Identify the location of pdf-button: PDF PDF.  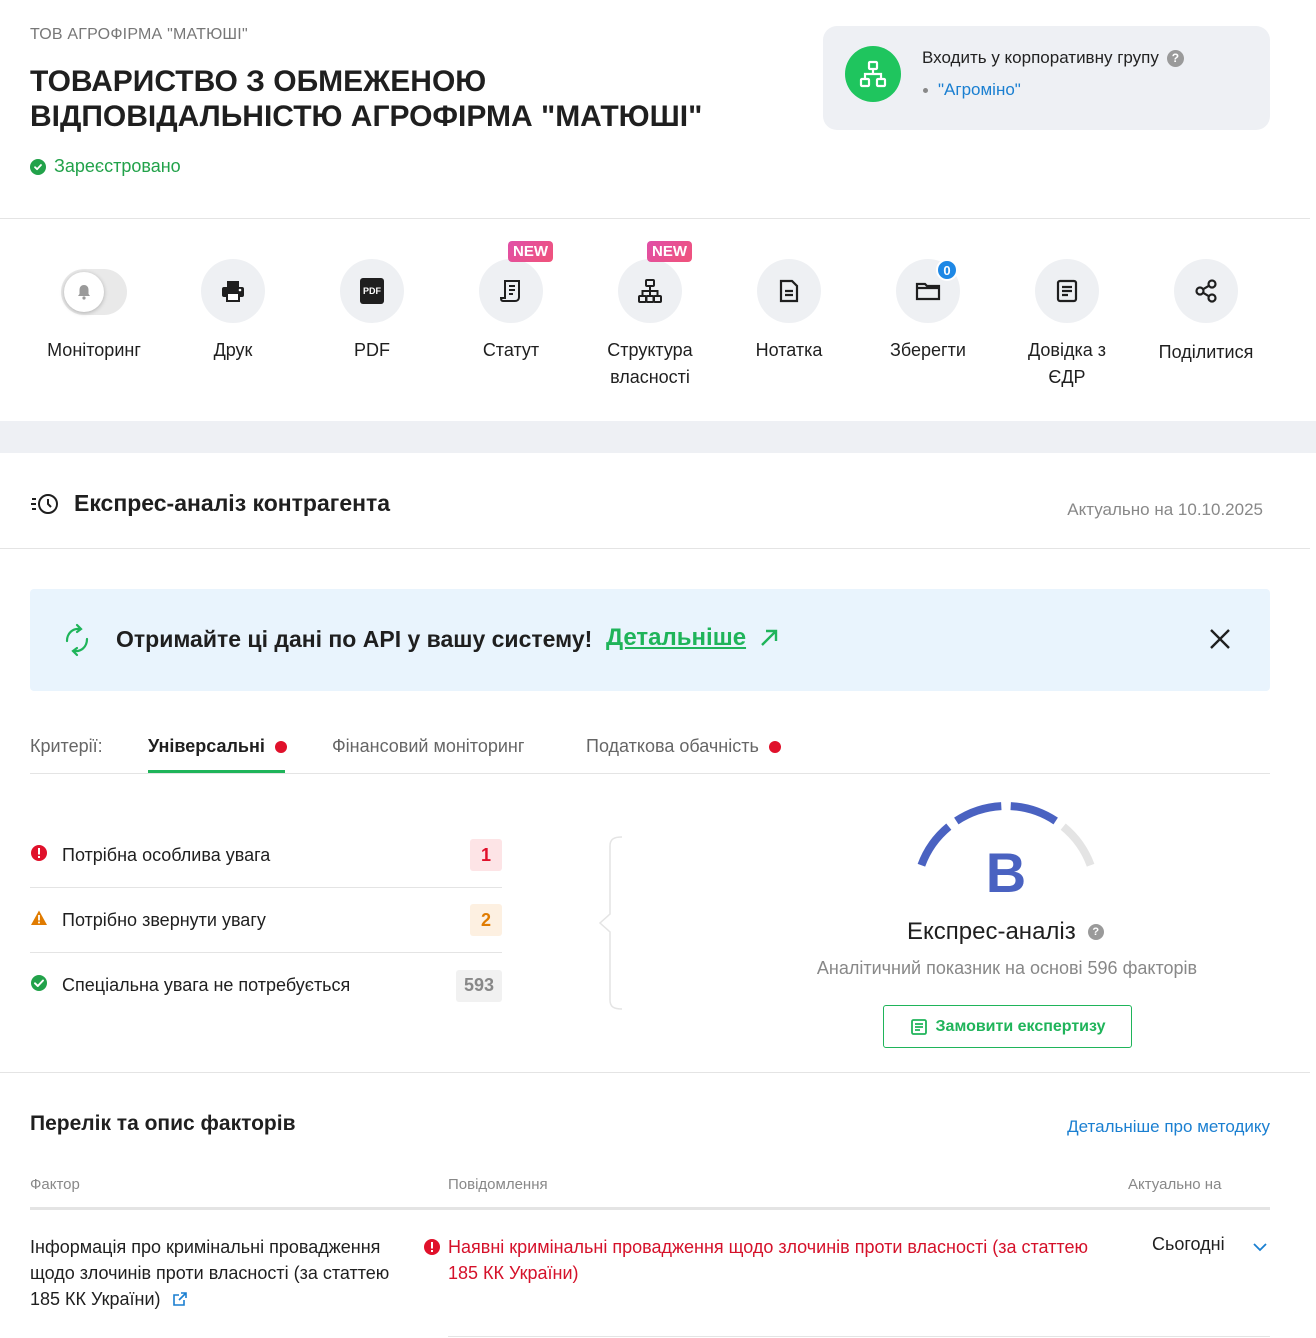
(372, 311).